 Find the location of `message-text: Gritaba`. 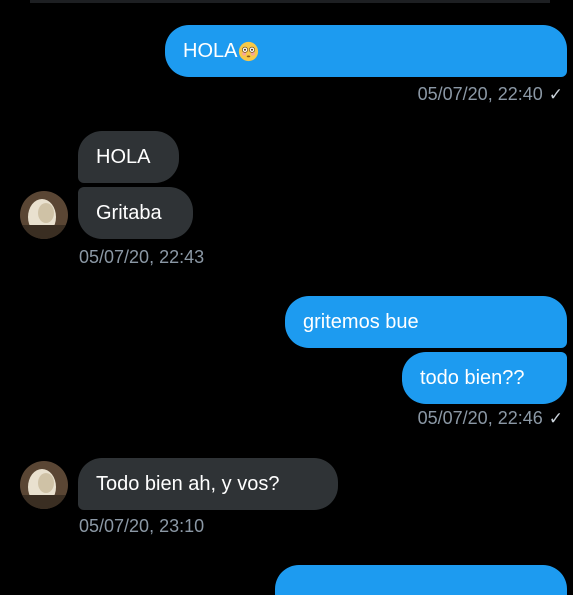

message-text: Gritaba is located at coordinates (129, 213).